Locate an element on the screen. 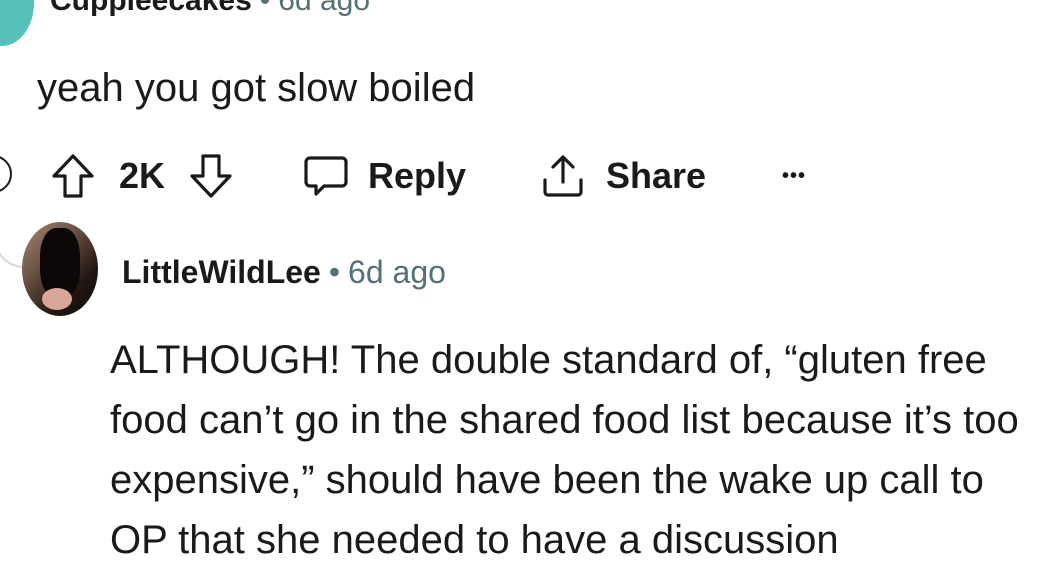 This screenshot has height=571, width=1045. score: 2K is located at coordinates (142, 176).